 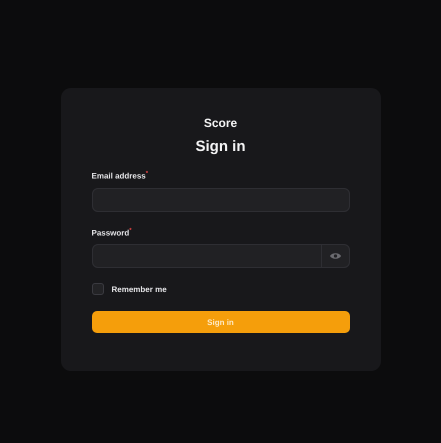 What do you see at coordinates (335, 256) in the screenshot?
I see `eye-icon` at bounding box center [335, 256].